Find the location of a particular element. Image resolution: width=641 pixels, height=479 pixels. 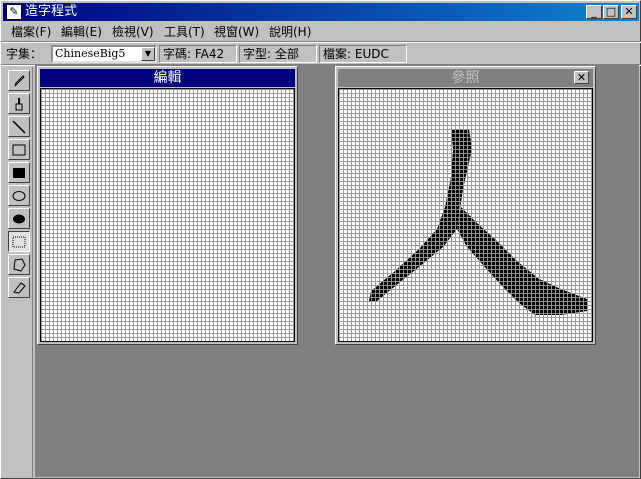

brush-icon is located at coordinates (19, 104).